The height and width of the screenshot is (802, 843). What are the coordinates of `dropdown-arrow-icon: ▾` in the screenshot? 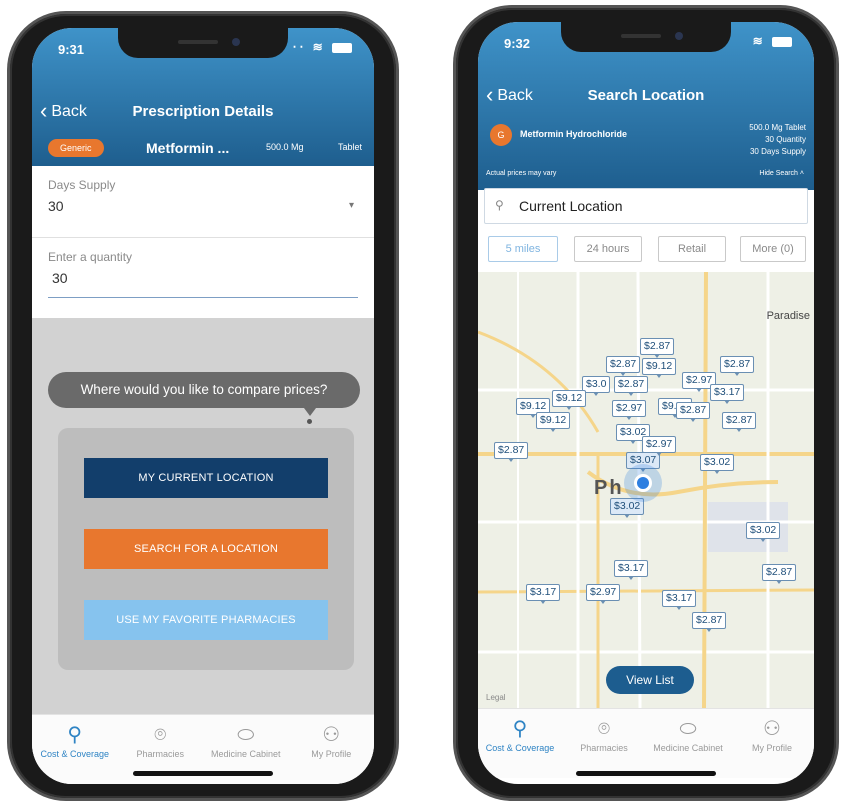 It's located at (351, 205).